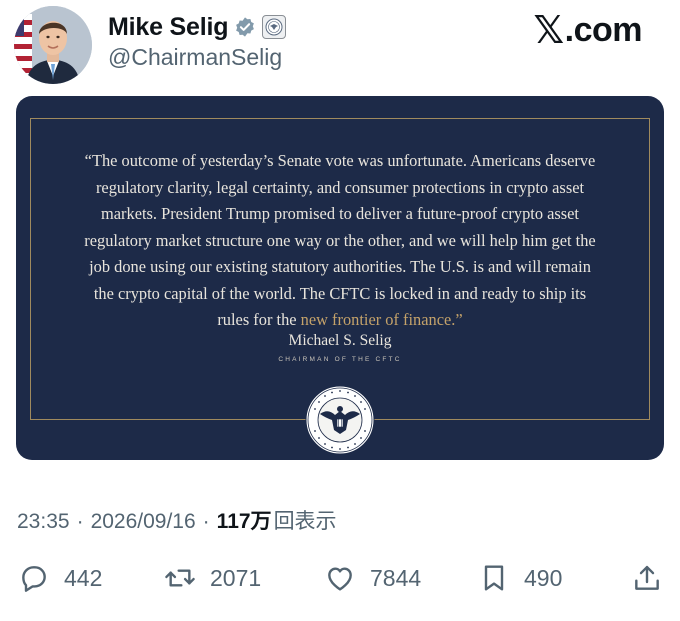 This screenshot has width=680, height=621. I want to click on bookmark-icon, so click(494, 578).